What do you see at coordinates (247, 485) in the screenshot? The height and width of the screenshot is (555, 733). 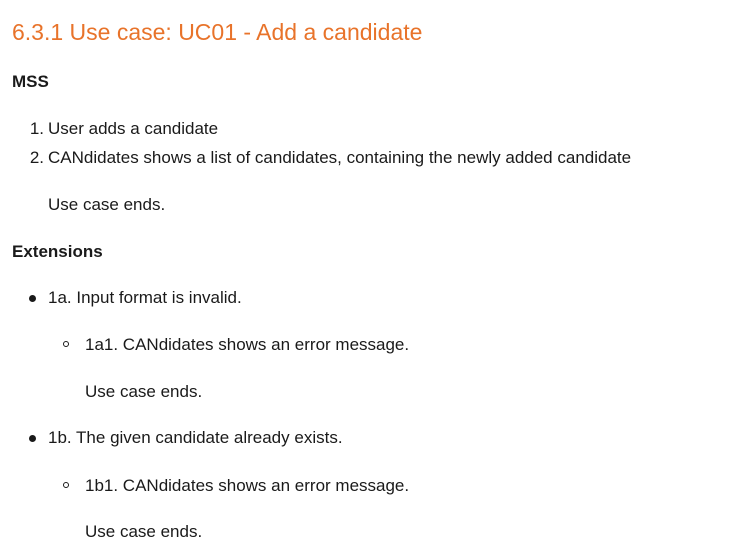 I see `extension-1b1-text: 1b1. CANdidates shows an error message.` at bounding box center [247, 485].